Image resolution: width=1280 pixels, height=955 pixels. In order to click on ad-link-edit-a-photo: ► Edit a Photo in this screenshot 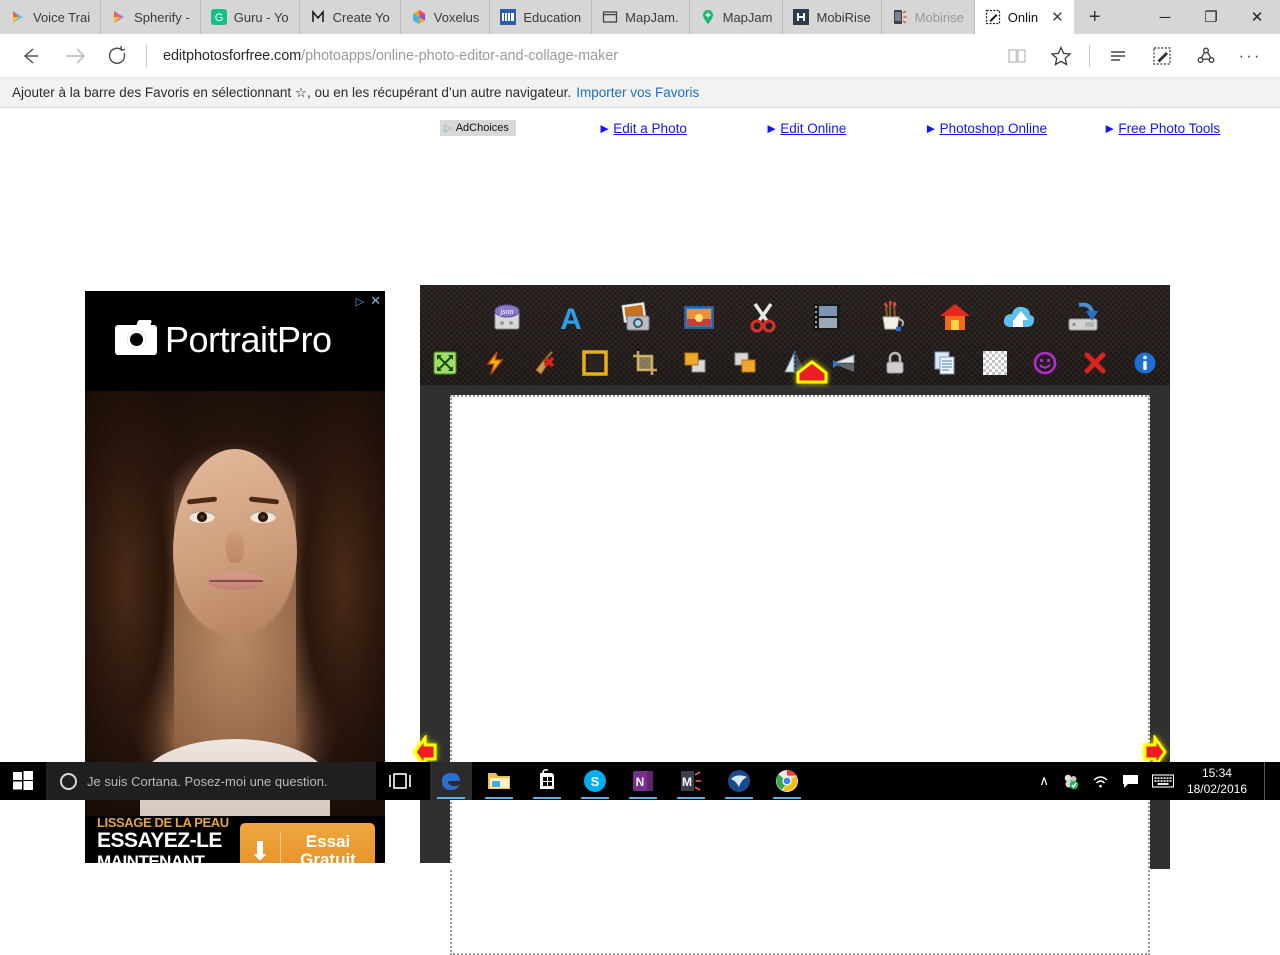, I will do `click(642, 128)`.